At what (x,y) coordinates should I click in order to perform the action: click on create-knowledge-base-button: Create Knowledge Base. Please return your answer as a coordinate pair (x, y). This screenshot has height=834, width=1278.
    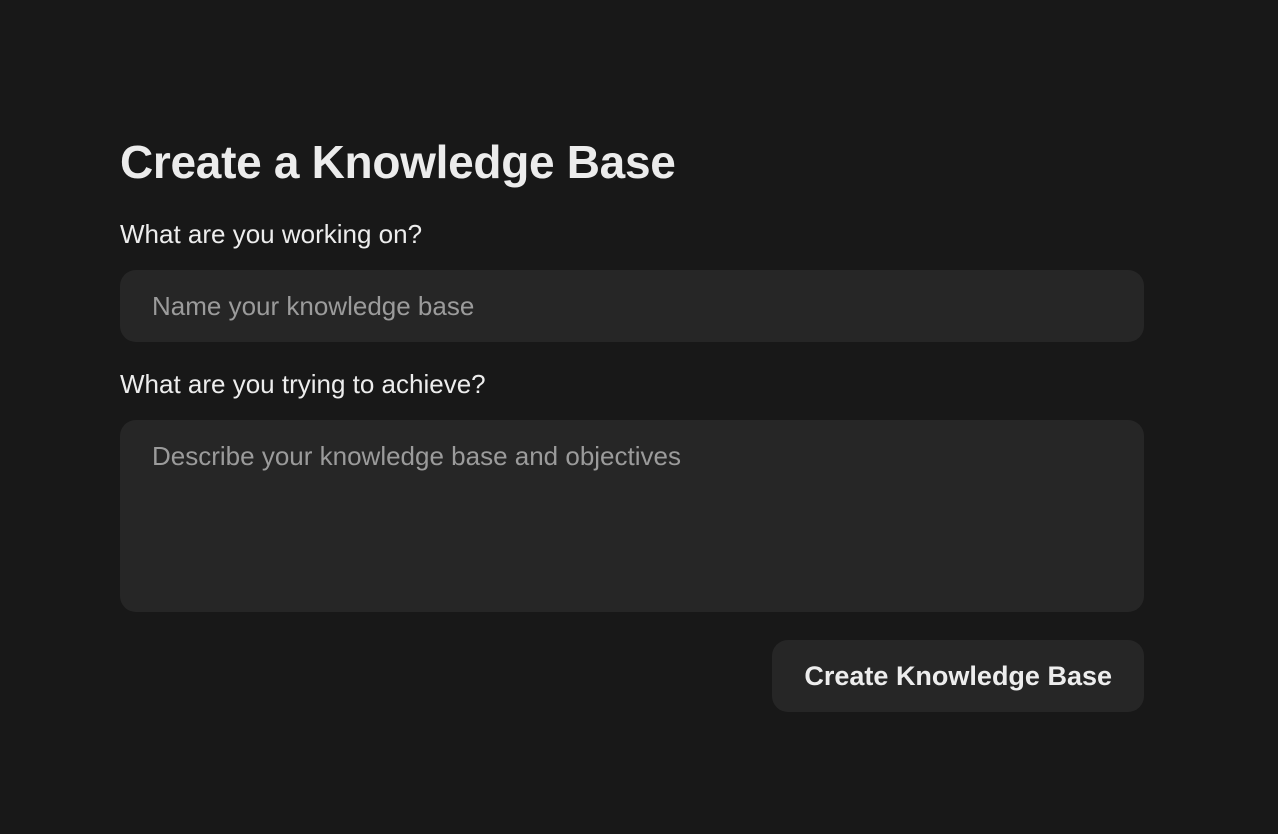
    Looking at the image, I should click on (958, 676).